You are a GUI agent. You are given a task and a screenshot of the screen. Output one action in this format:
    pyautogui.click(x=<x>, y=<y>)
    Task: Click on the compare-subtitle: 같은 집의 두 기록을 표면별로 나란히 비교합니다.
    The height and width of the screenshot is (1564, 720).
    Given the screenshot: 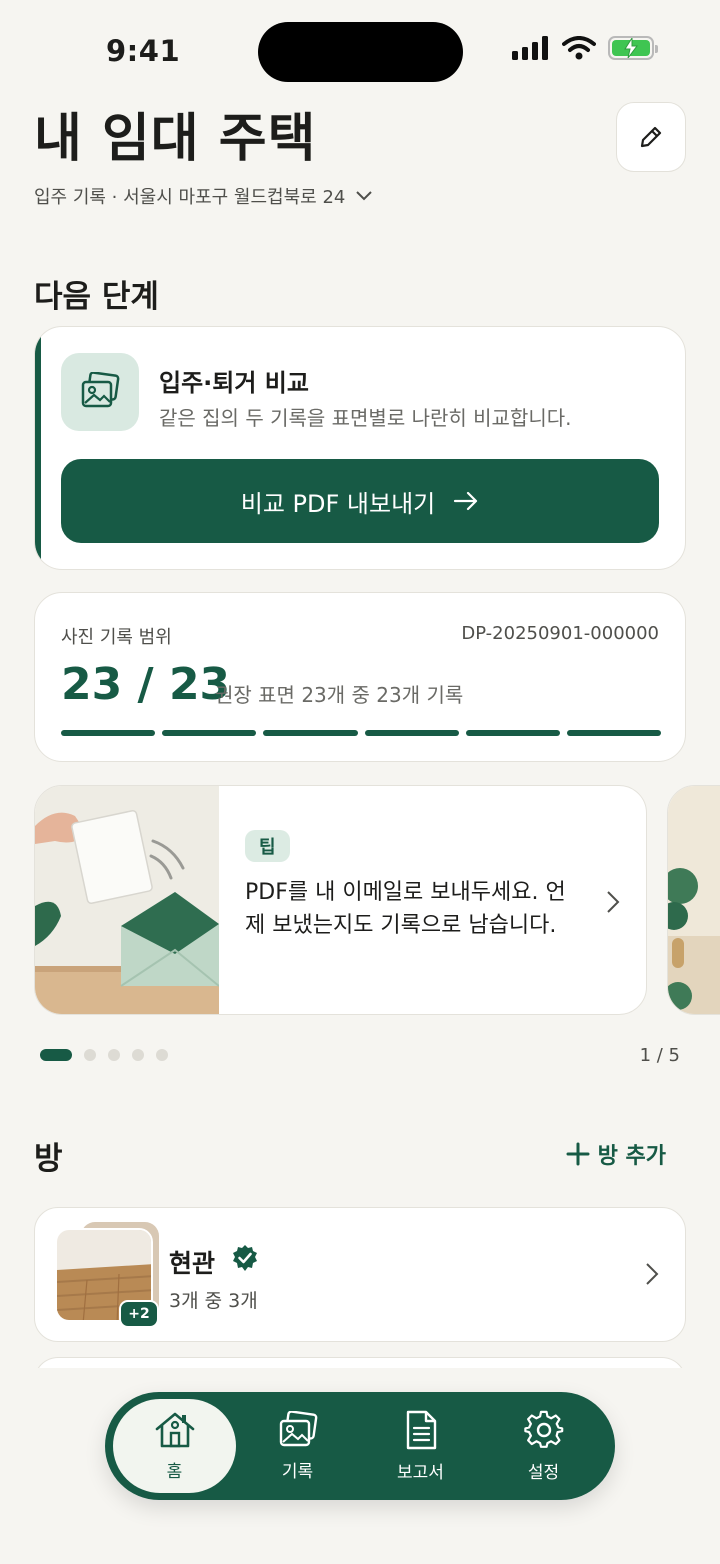 What is the action you would take?
    pyautogui.click(x=365, y=418)
    